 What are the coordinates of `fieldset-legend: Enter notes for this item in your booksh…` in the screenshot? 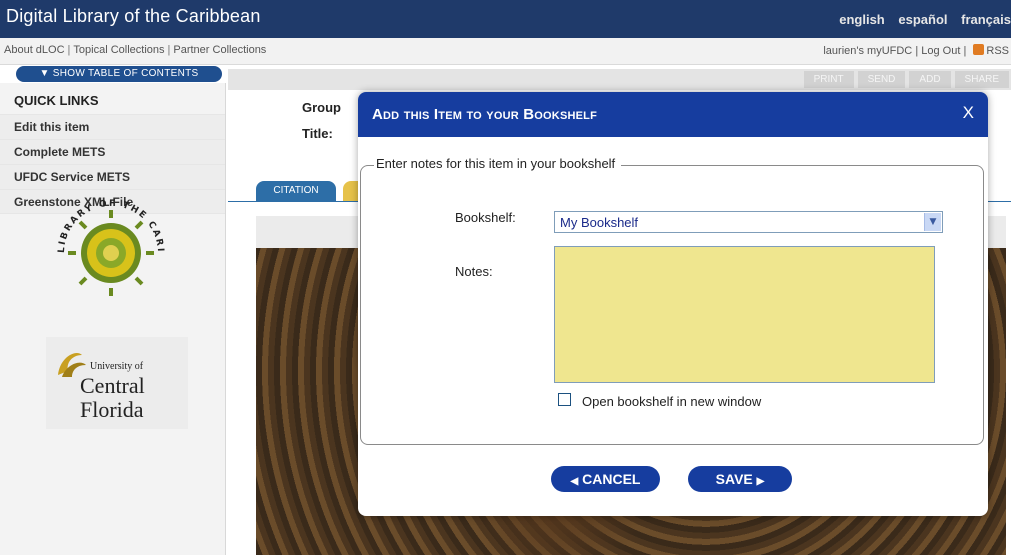 It's located at (498, 163).